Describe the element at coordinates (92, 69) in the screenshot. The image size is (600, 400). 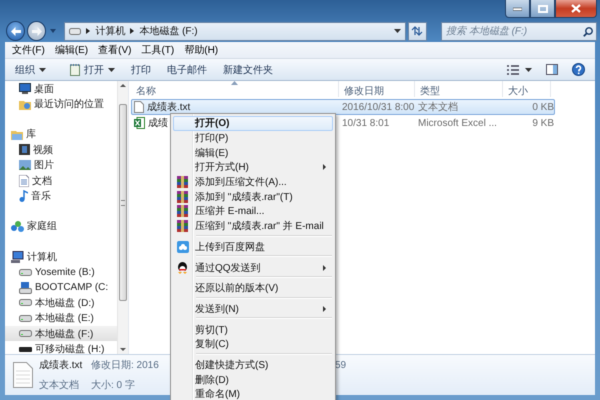
I see `toolbar-button: 打开` at that location.